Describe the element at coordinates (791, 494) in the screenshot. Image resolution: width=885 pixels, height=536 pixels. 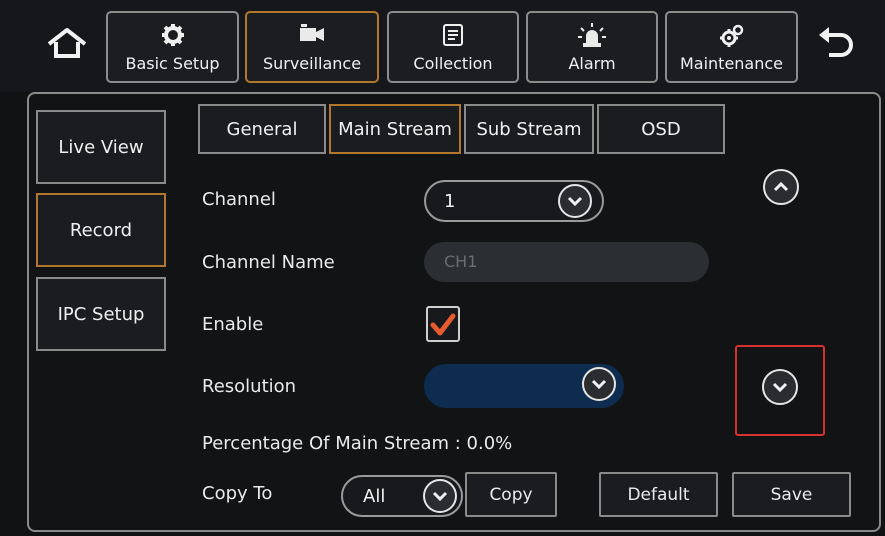
I see `save-button: Save` at that location.